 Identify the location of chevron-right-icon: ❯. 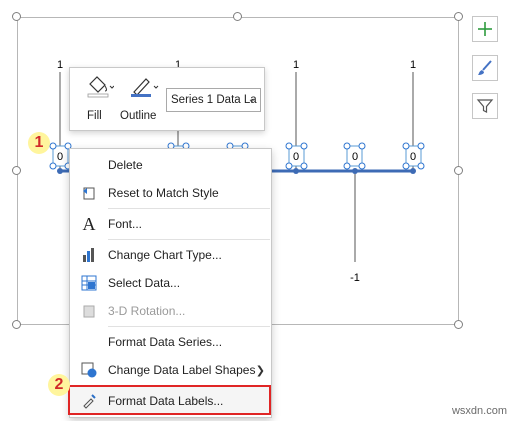
(260, 370).